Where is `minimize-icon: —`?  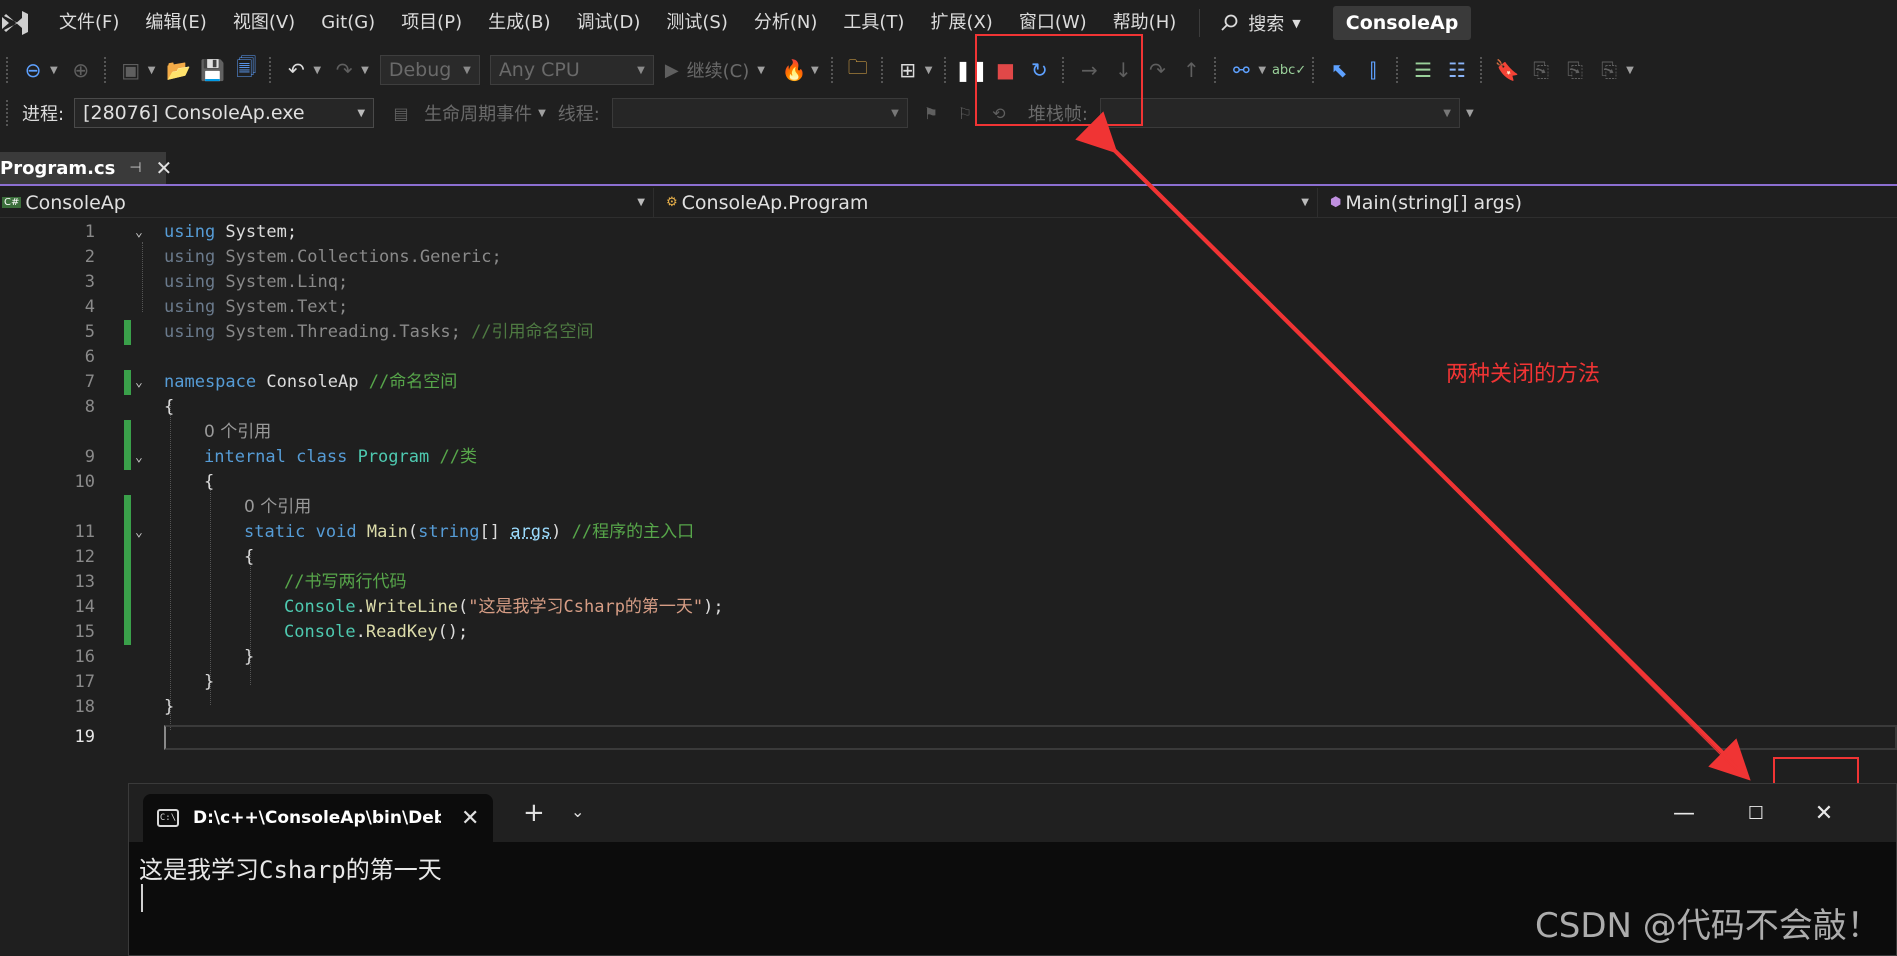
minimize-icon: — is located at coordinates (1684, 813).